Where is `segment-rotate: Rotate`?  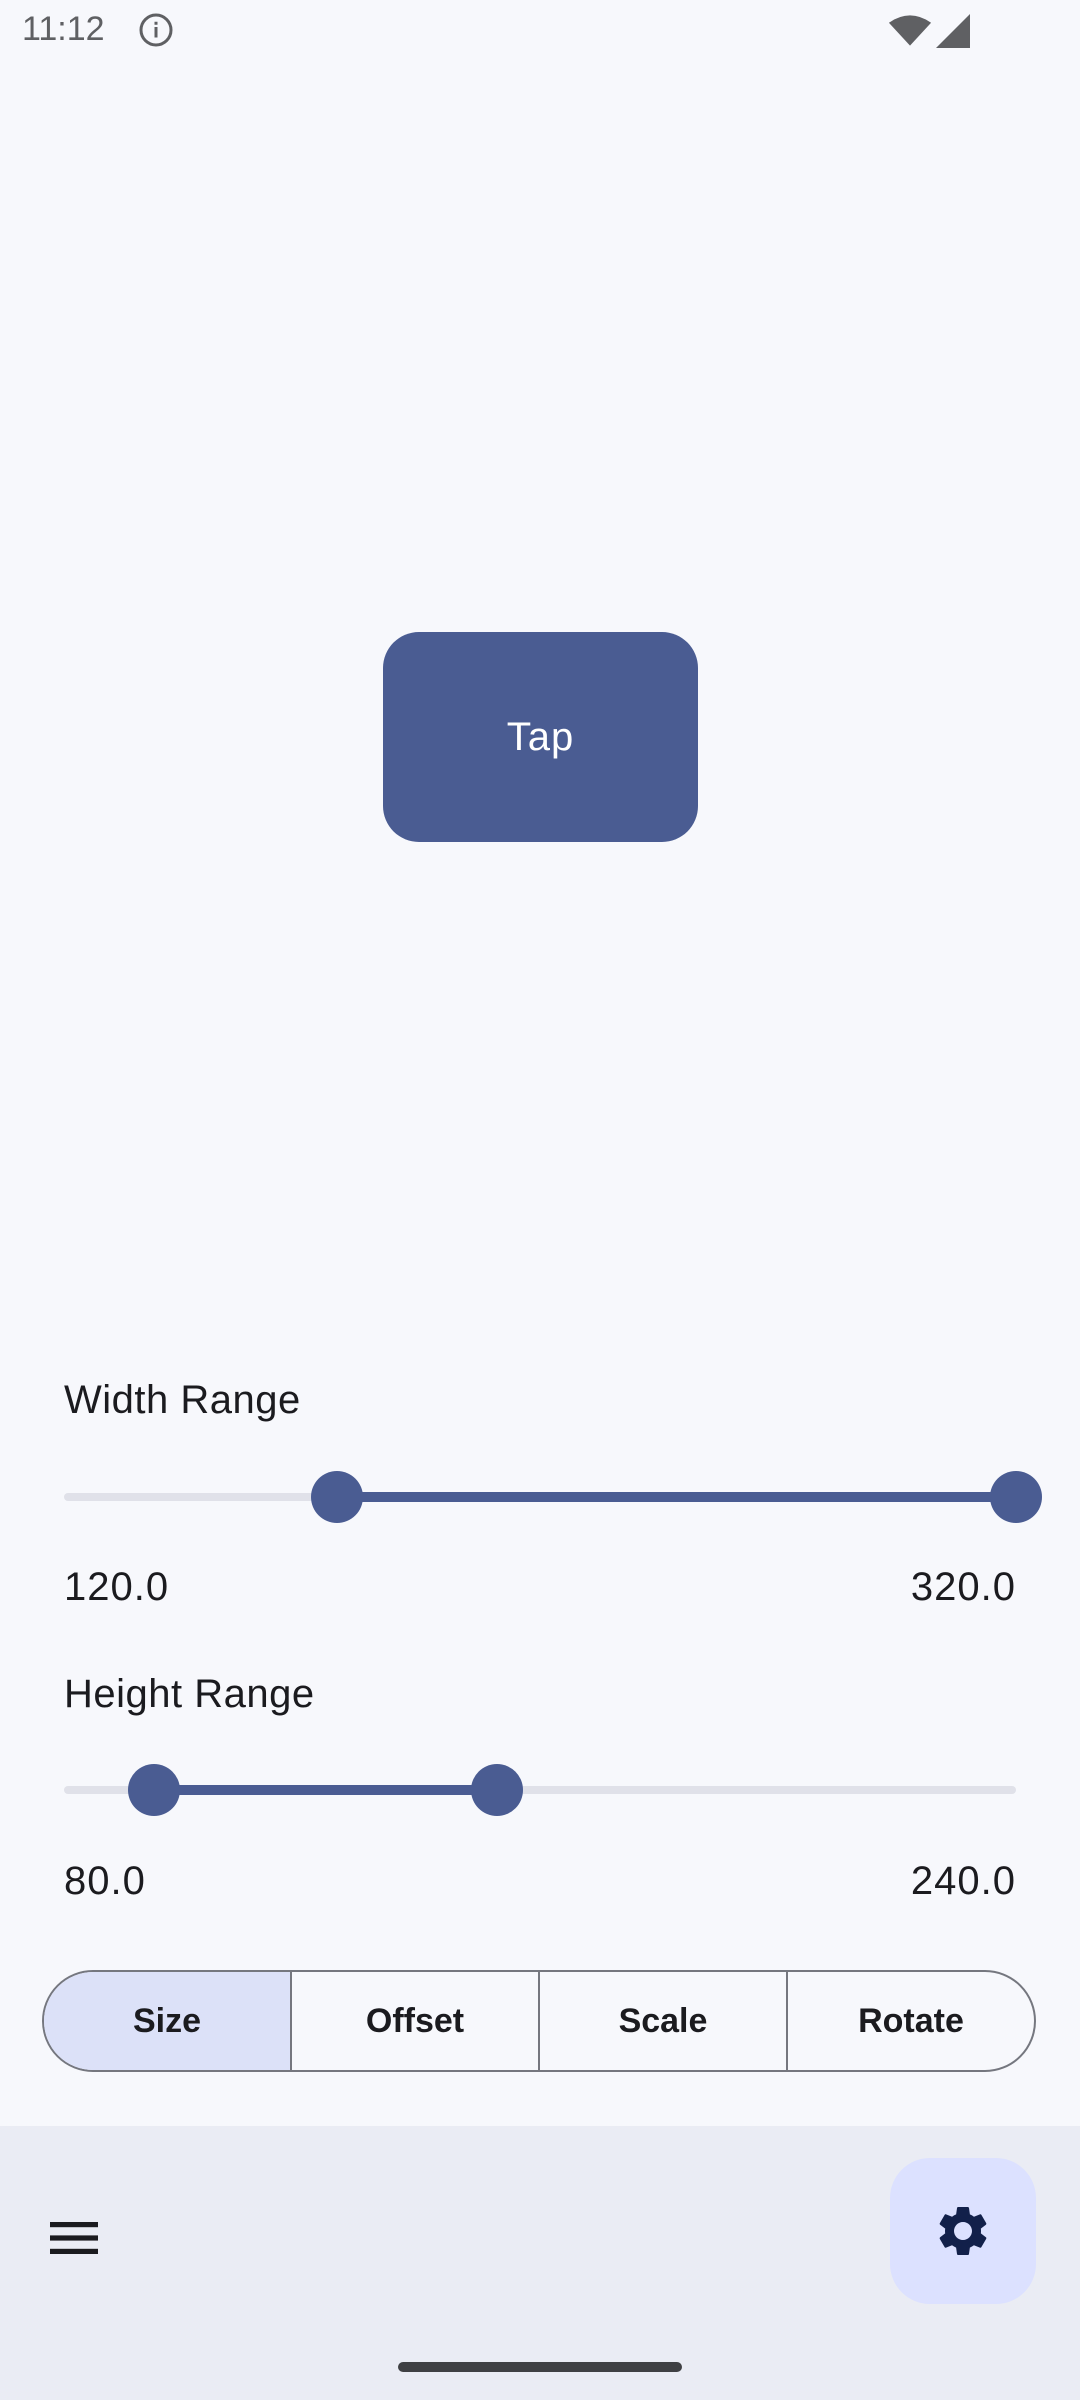 segment-rotate: Rotate is located at coordinates (910, 2021).